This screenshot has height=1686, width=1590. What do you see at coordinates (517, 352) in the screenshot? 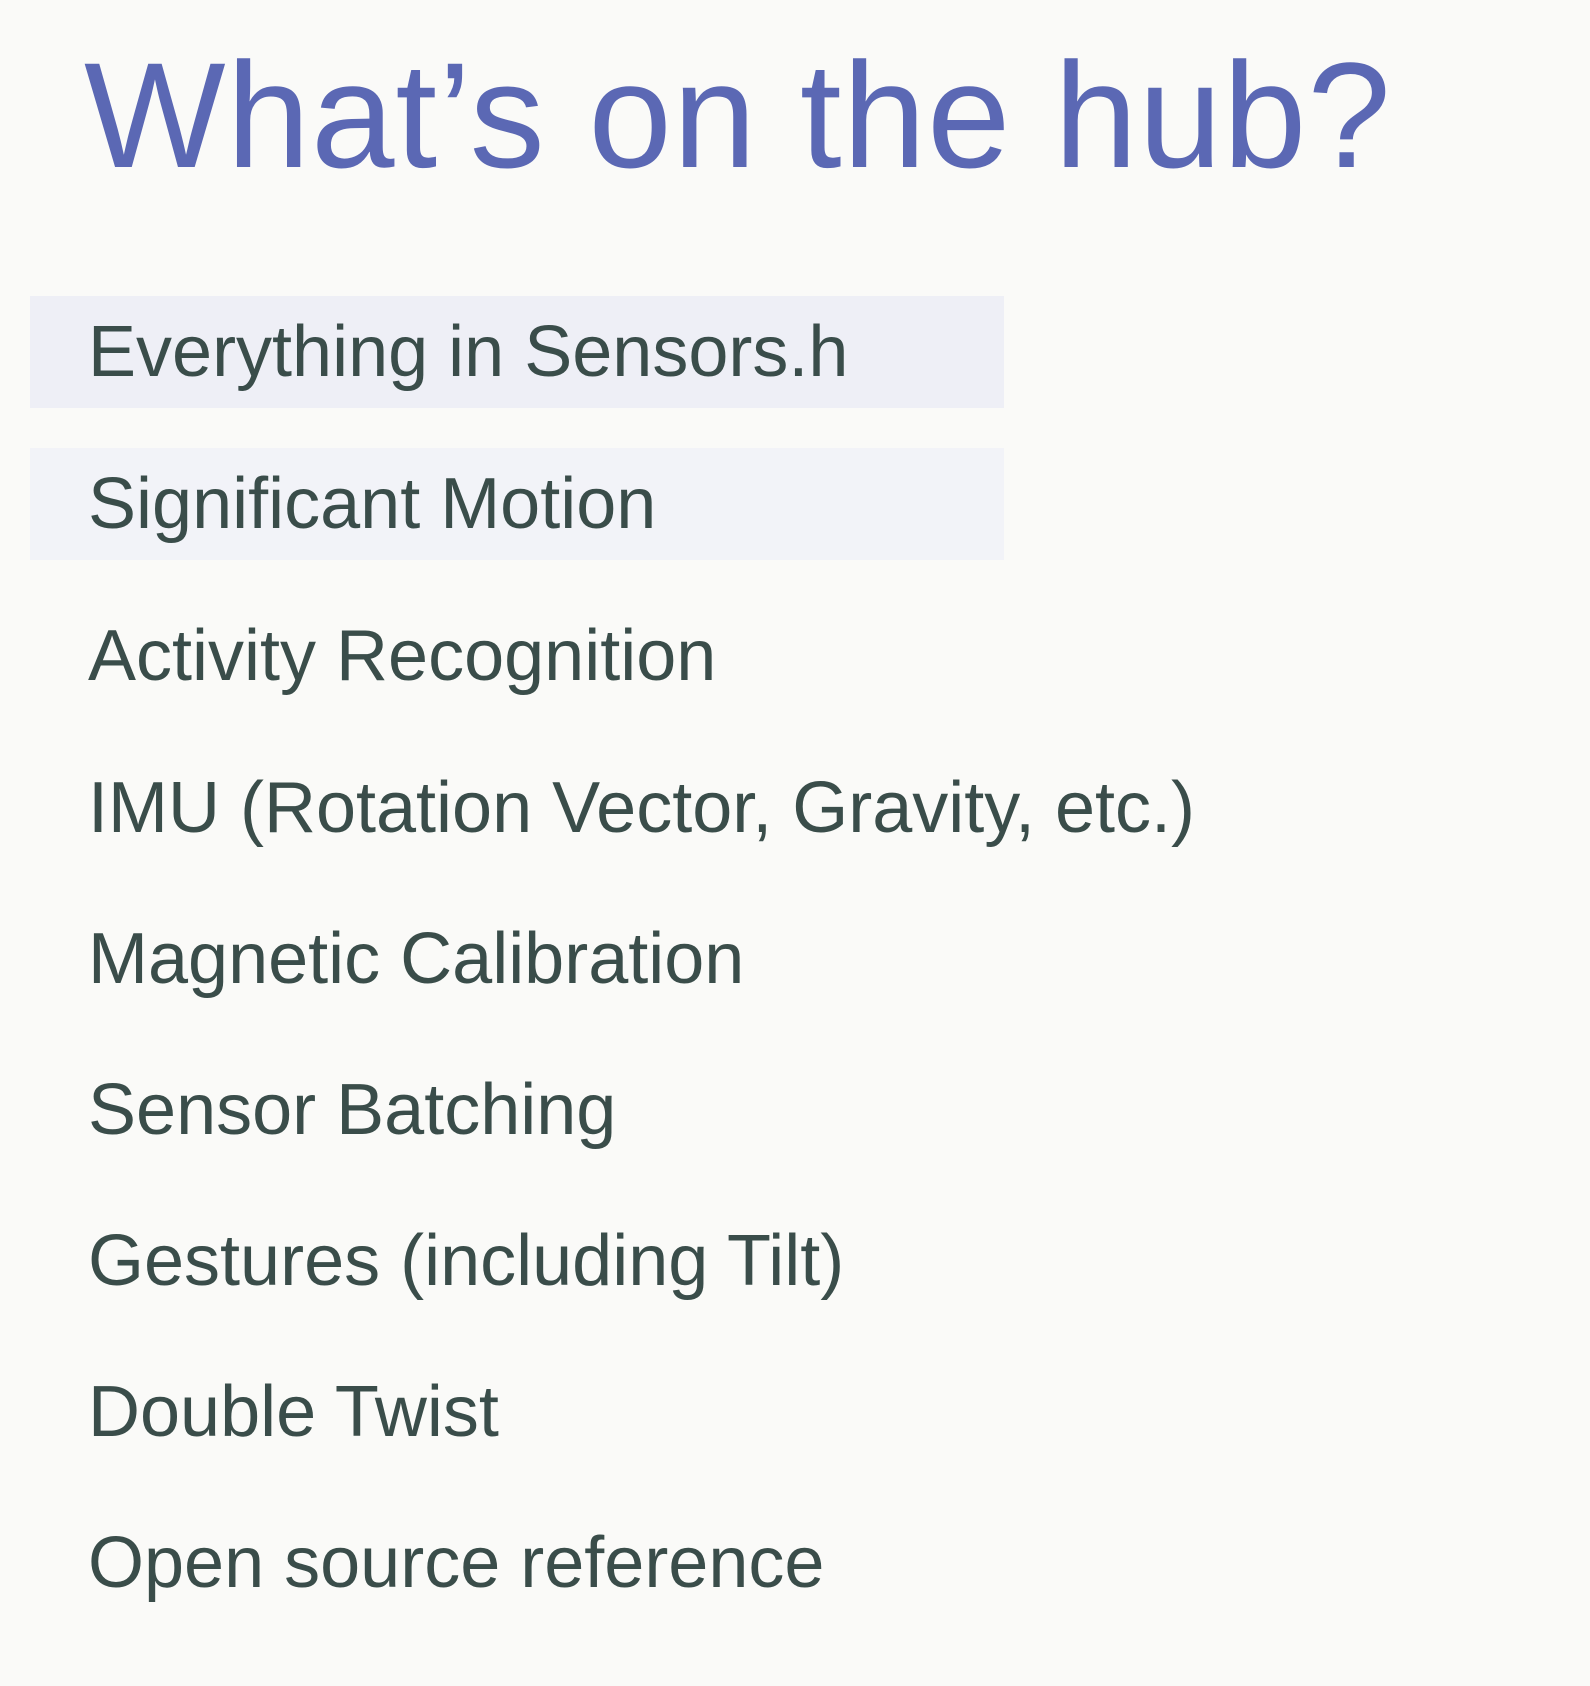
I see `list-item-everything-in-sensors-h: Everything in Sensors.h` at bounding box center [517, 352].